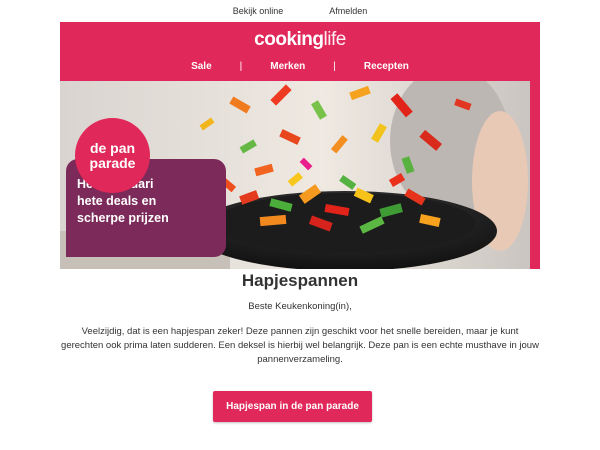 The width and height of the screenshot is (600, 450). What do you see at coordinates (292, 406) in the screenshot?
I see `cta-button: Hapjespan in de pan parade` at bounding box center [292, 406].